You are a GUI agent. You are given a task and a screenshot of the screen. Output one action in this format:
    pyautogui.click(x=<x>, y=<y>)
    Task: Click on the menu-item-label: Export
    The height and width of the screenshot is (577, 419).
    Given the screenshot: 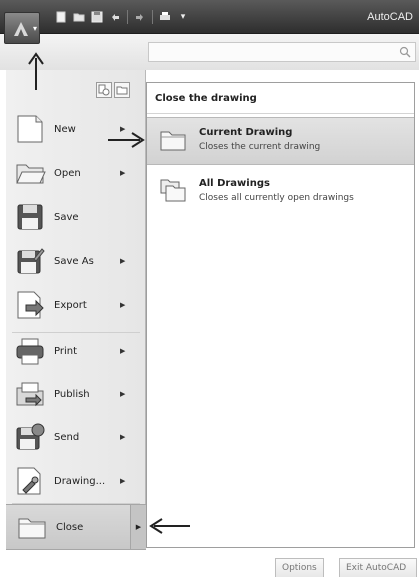 What is the action you would take?
    pyautogui.click(x=70, y=305)
    